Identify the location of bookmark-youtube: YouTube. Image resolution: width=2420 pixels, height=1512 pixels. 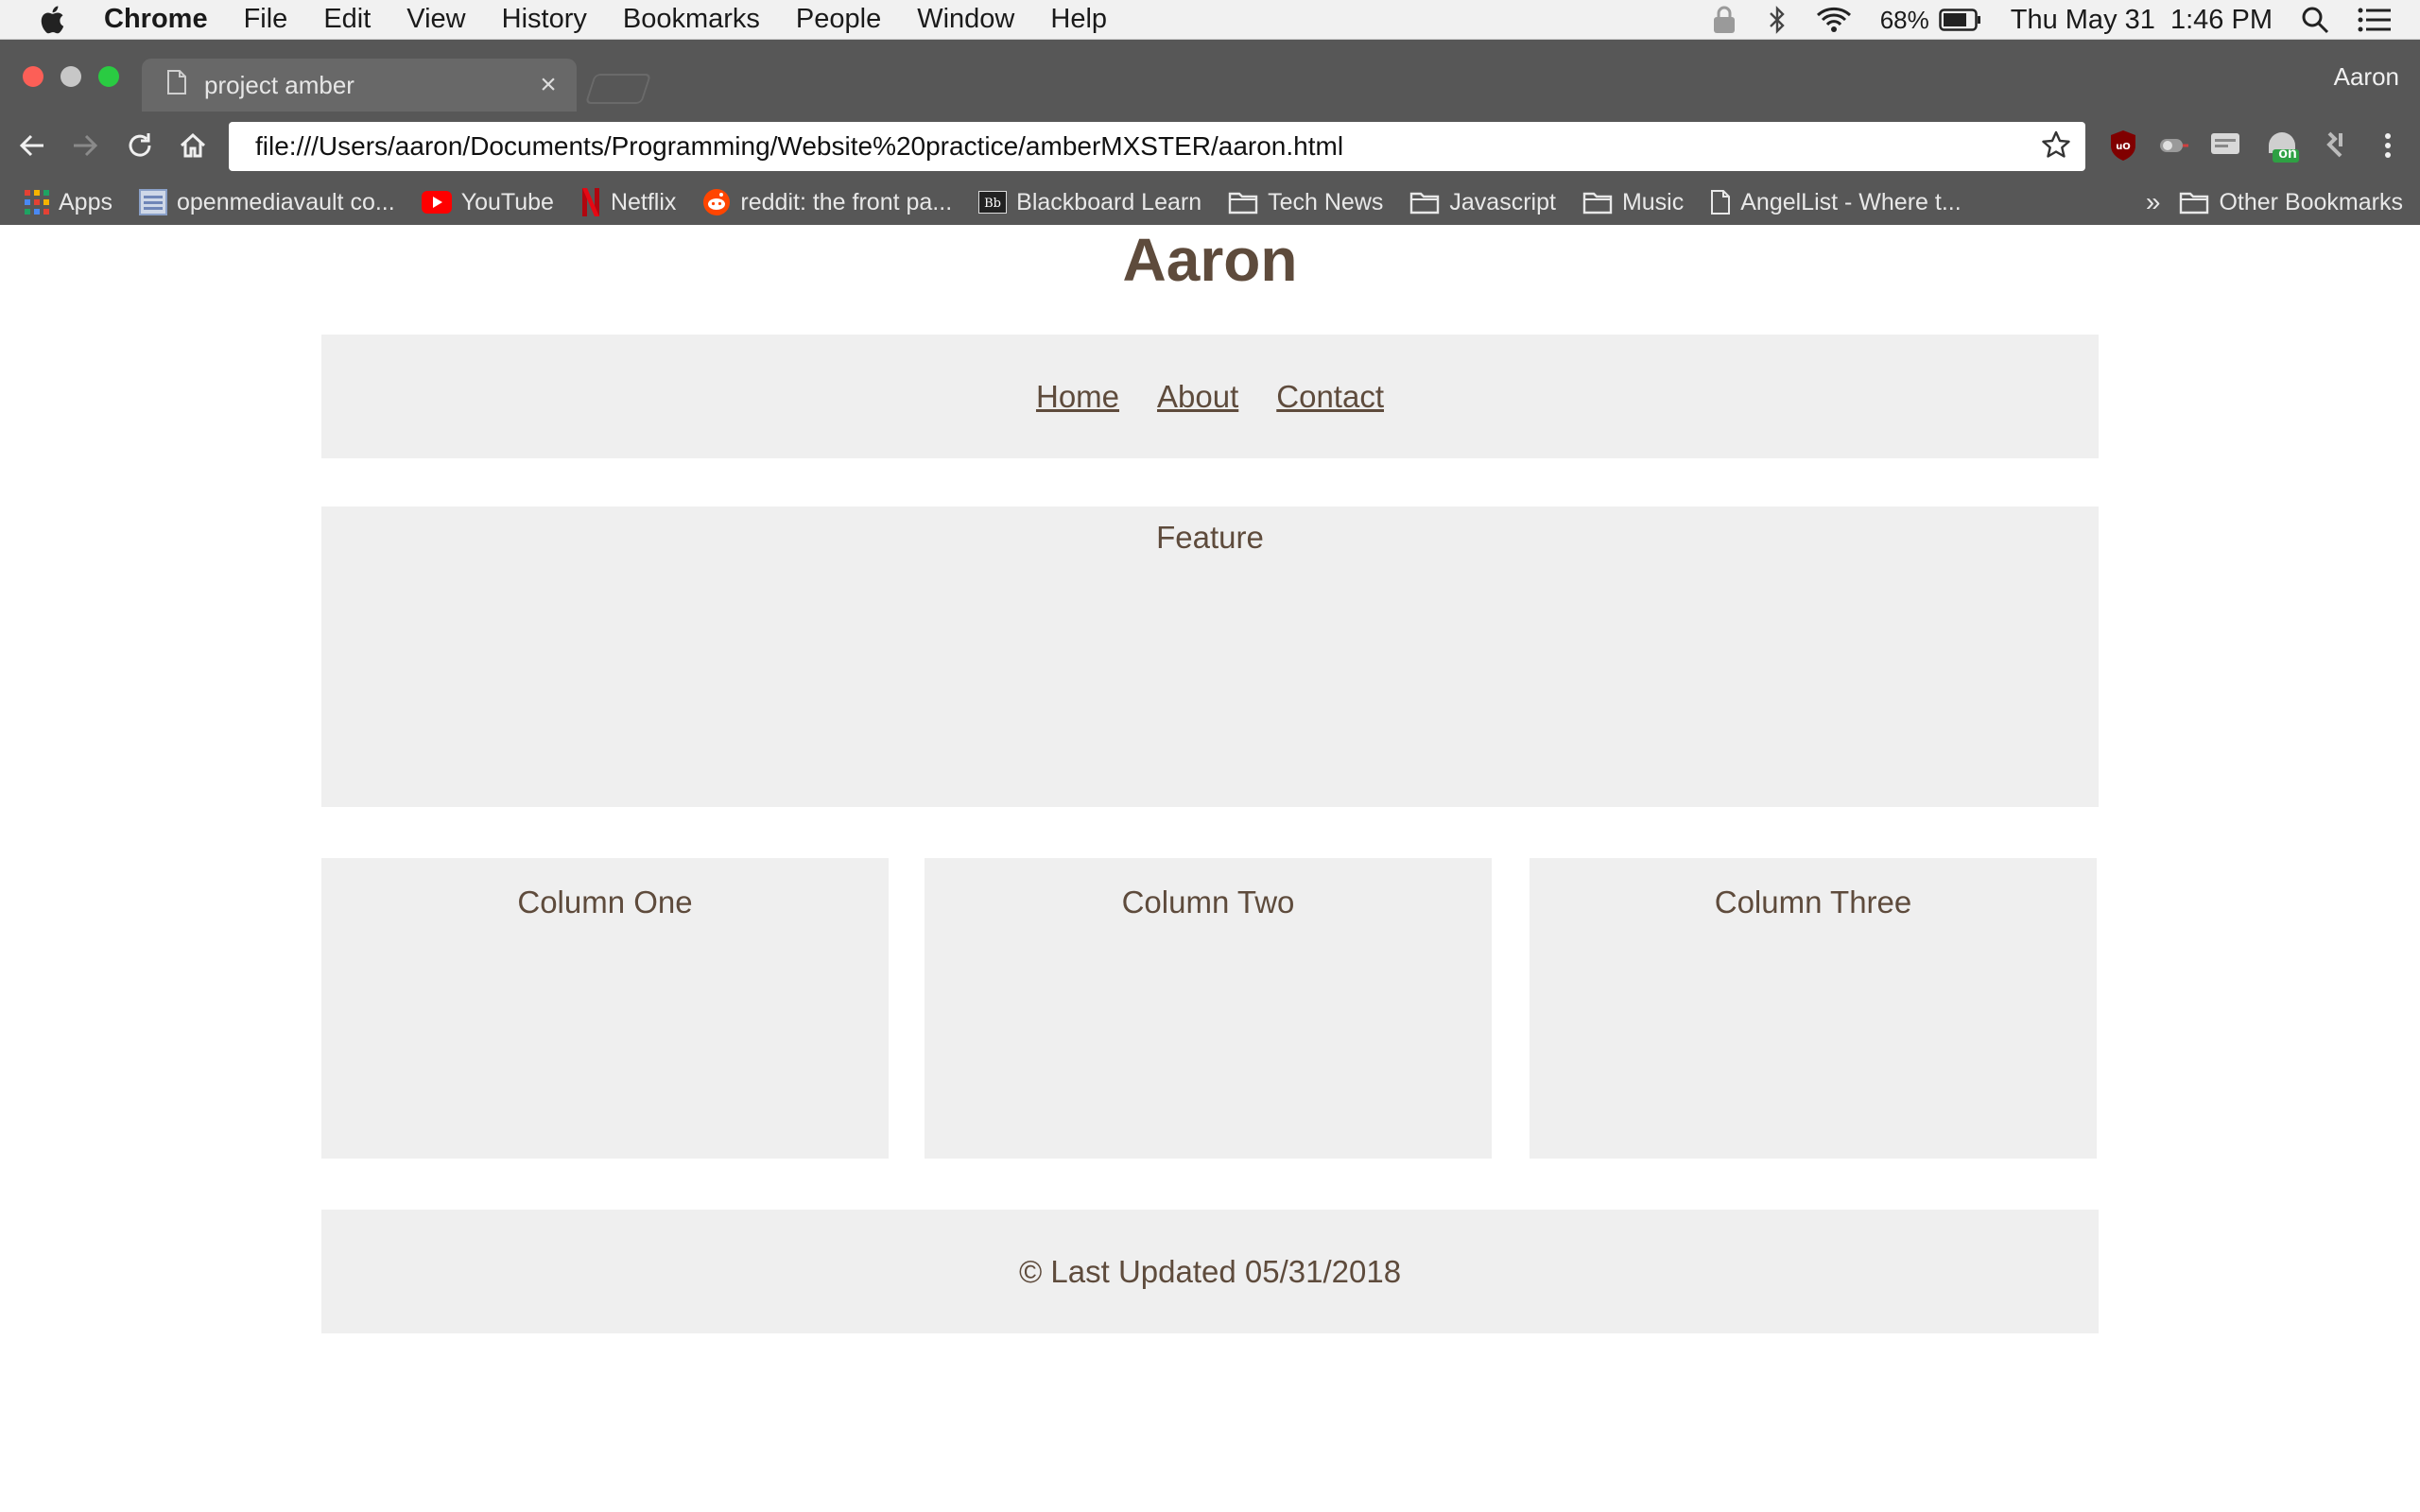
(487, 202).